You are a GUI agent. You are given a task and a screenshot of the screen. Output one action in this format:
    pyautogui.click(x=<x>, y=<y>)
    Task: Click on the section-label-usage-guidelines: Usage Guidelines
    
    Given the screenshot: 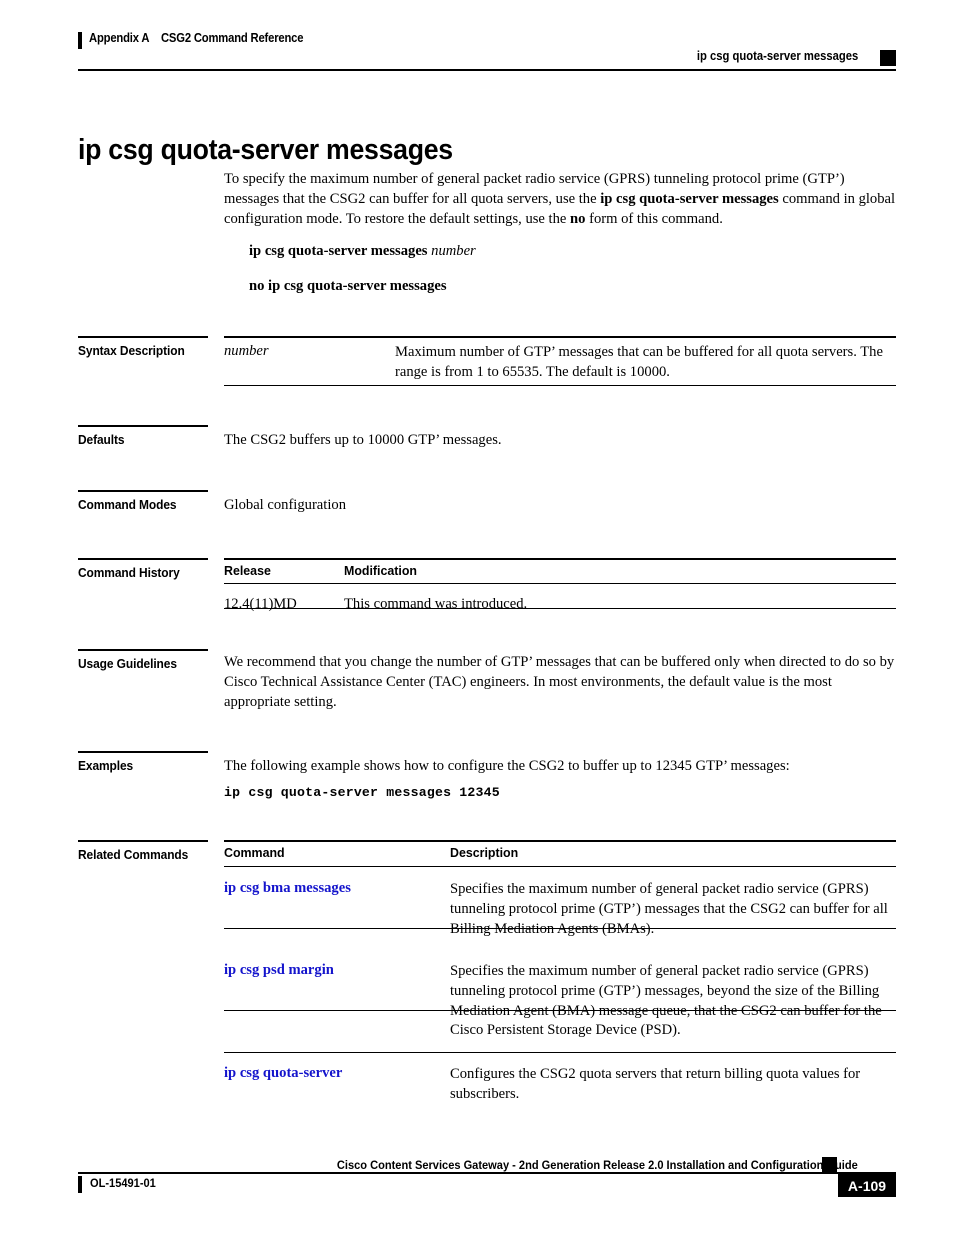 What is the action you would take?
    pyautogui.click(x=127, y=663)
    